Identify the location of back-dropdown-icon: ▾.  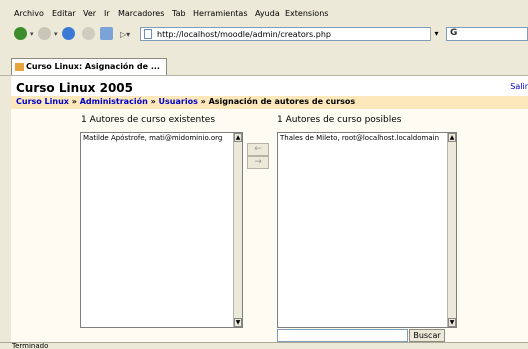
(32, 34).